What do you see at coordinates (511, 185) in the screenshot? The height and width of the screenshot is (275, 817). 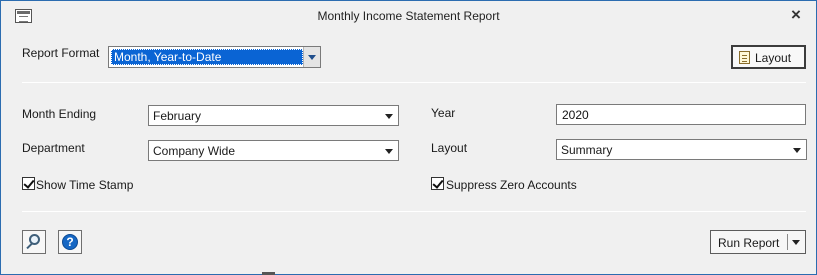 I see `suppress-zero-accounts-label: Suppress Zero Accounts` at bounding box center [511, 185].